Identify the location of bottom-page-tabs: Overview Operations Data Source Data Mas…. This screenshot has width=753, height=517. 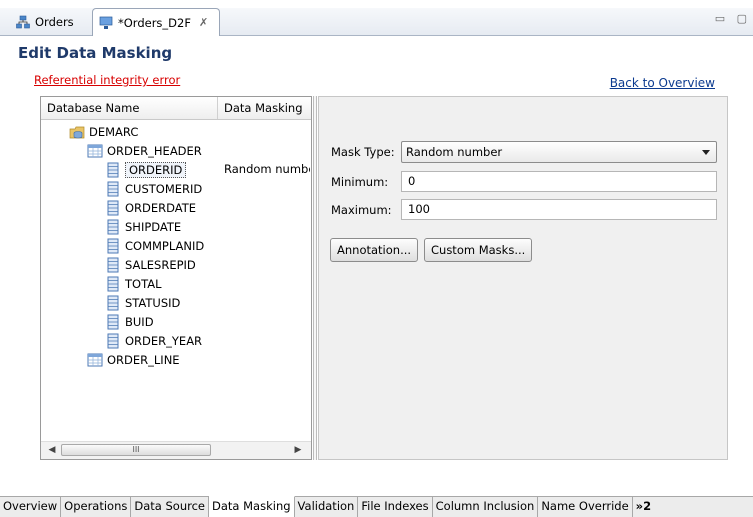
(376, 506).